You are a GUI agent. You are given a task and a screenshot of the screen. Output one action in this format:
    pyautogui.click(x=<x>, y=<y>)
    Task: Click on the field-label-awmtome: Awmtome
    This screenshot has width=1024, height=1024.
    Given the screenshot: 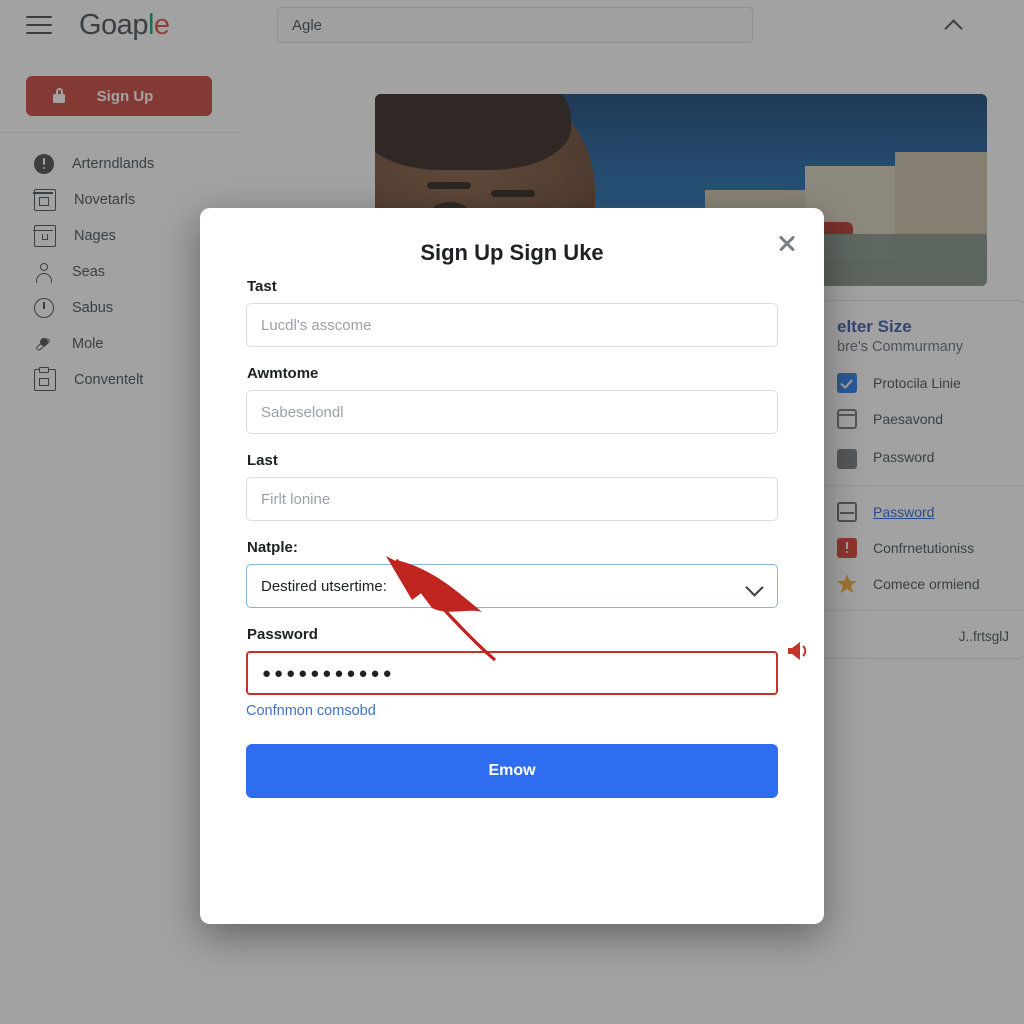 What is the action you would take?
    pyautogui.click(x=283, y=373)
    